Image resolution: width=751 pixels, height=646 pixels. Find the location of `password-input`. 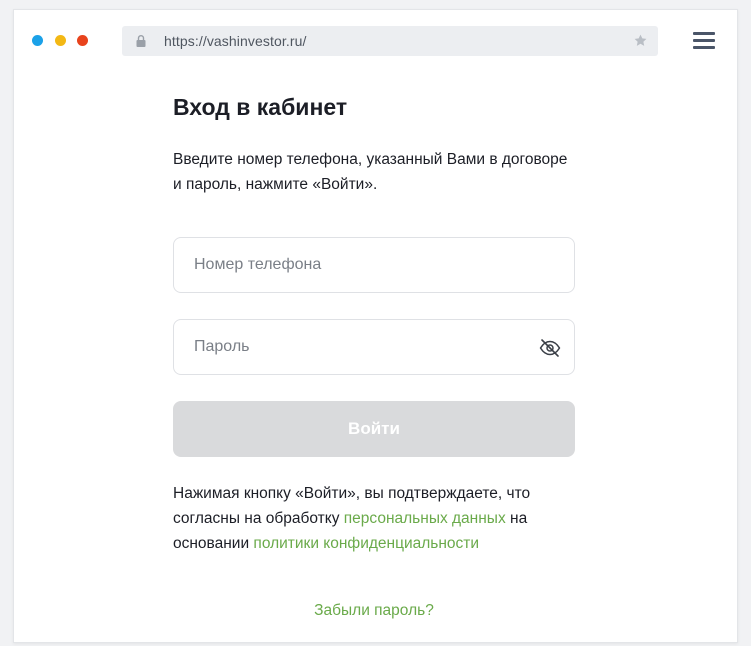

password-input is located at coordinates (359, 347).